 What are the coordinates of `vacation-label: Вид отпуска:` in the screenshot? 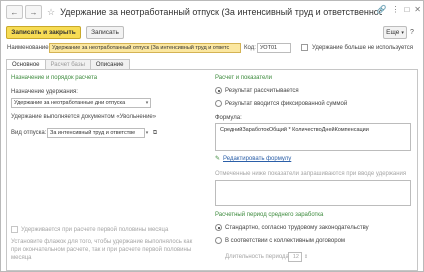 It's located at (29, 133).